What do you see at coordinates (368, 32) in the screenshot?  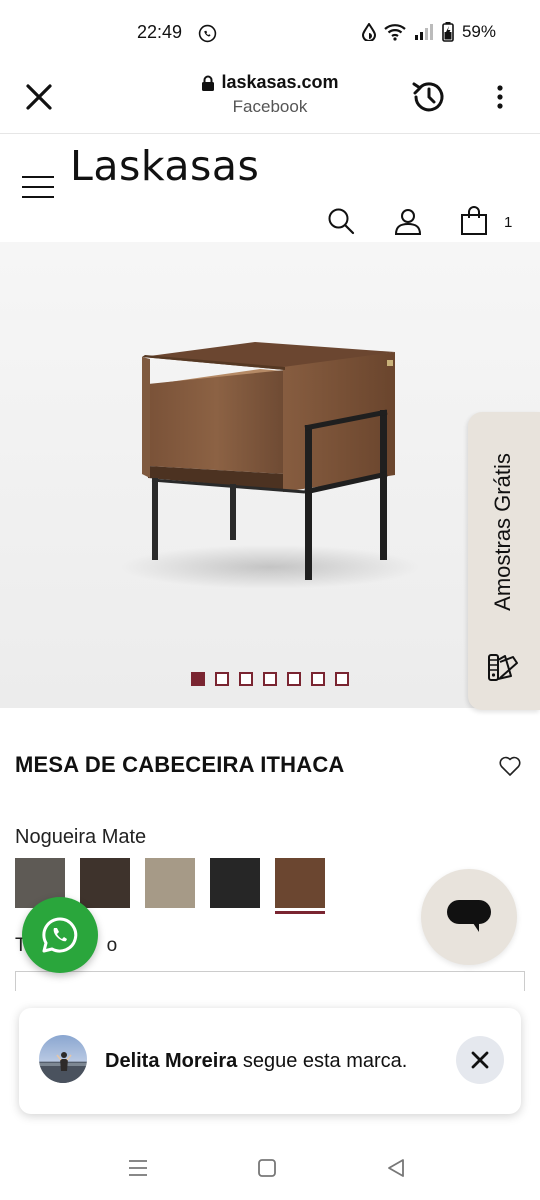 I see `data-saver-icon` at bounding box center [368, 32].